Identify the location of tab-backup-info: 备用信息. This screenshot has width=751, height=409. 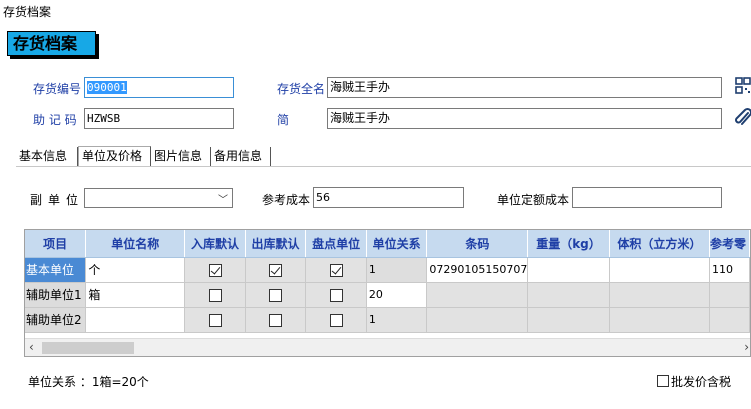
(241, 156).